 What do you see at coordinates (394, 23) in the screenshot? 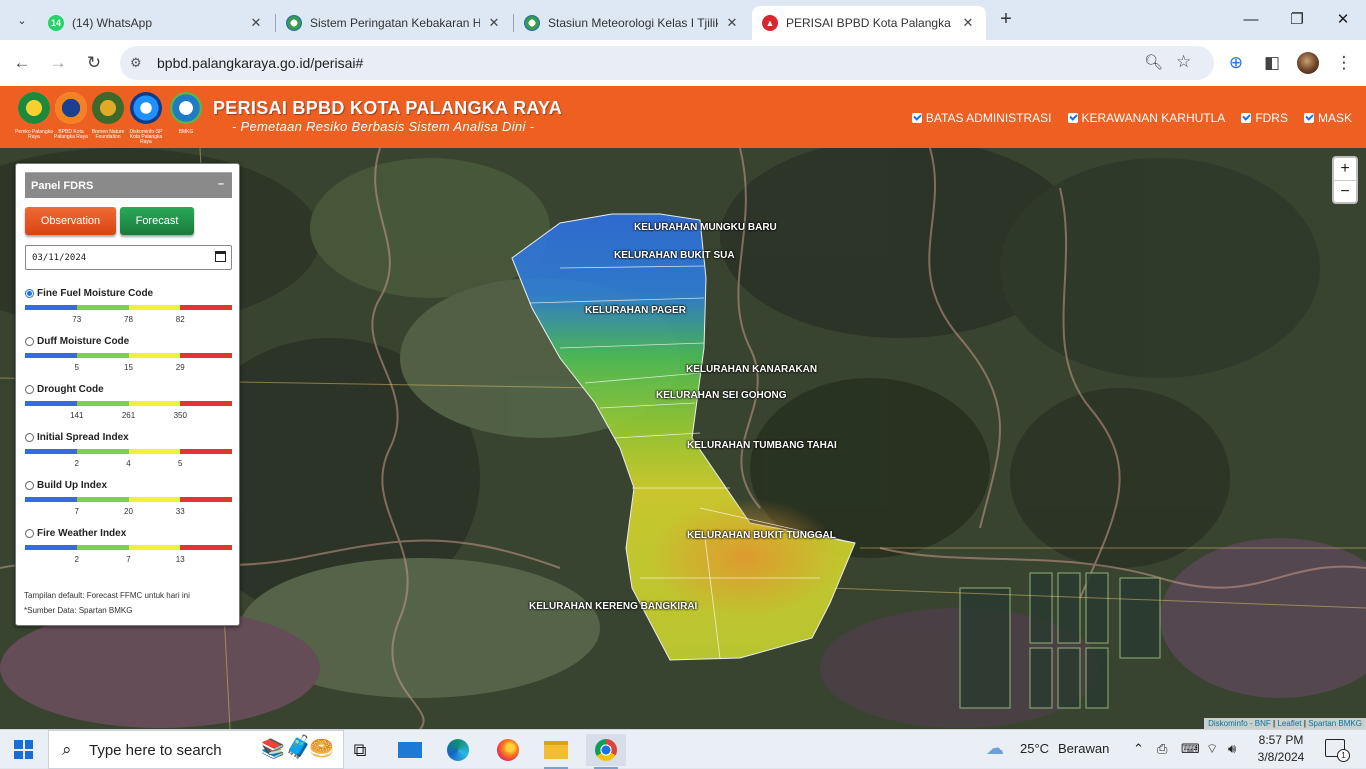
I see `tab-sipongi: Sistem Peringatan Kebakaran H ✕` at bounding box center [394, 23].